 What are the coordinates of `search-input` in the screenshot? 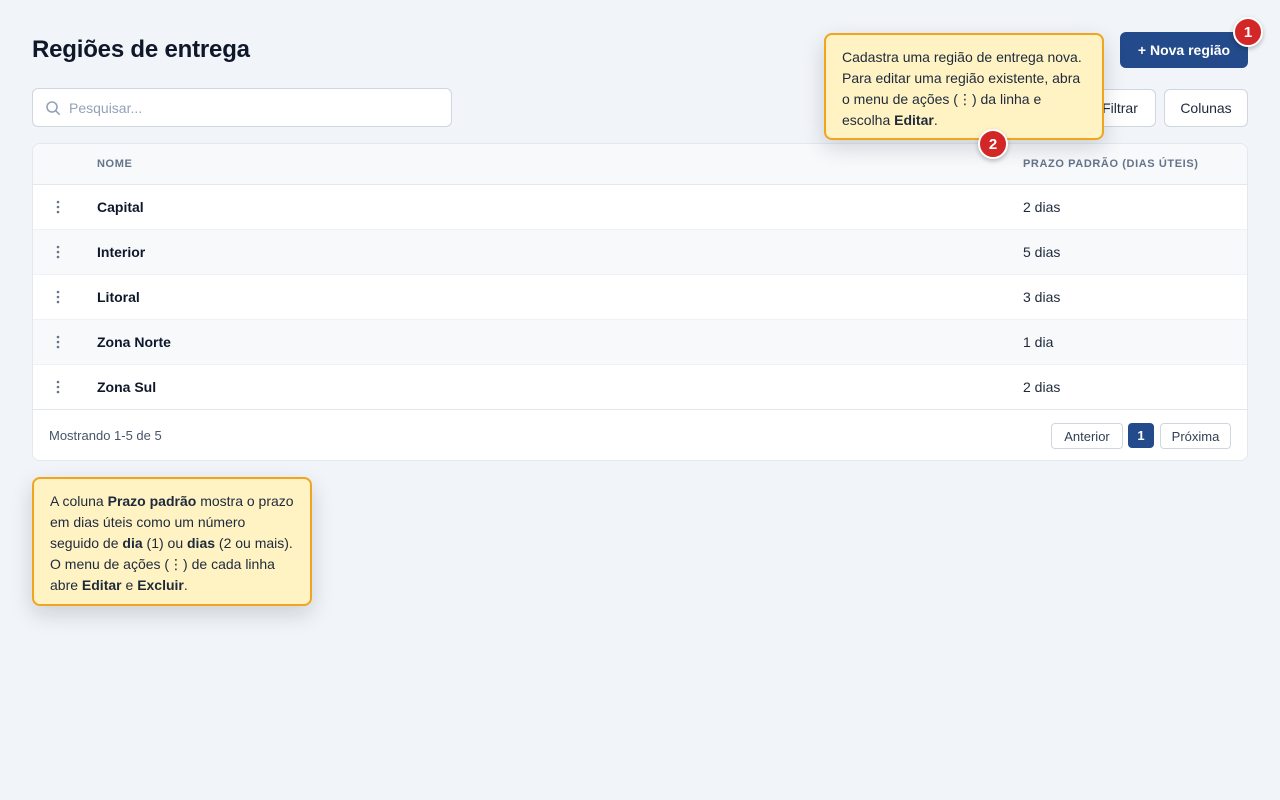 It's located at (249, 107).